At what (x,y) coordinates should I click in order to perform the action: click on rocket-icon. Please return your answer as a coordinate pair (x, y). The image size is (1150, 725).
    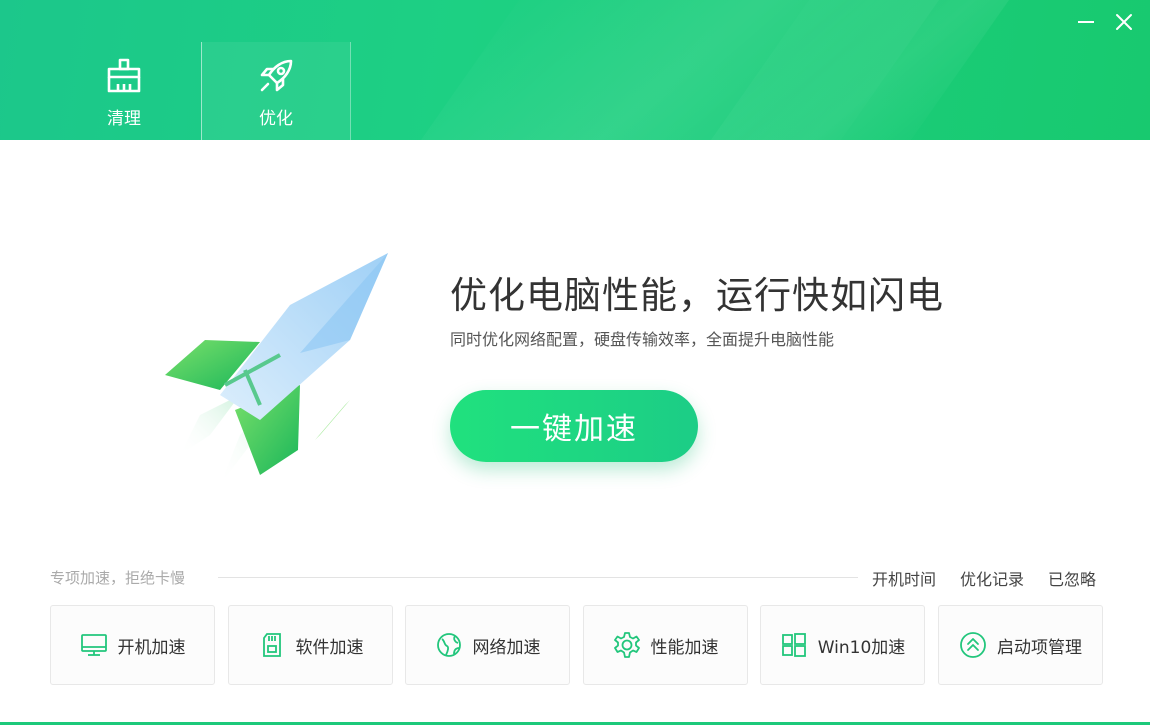
    Looking at the image, I should click on (276, 75).